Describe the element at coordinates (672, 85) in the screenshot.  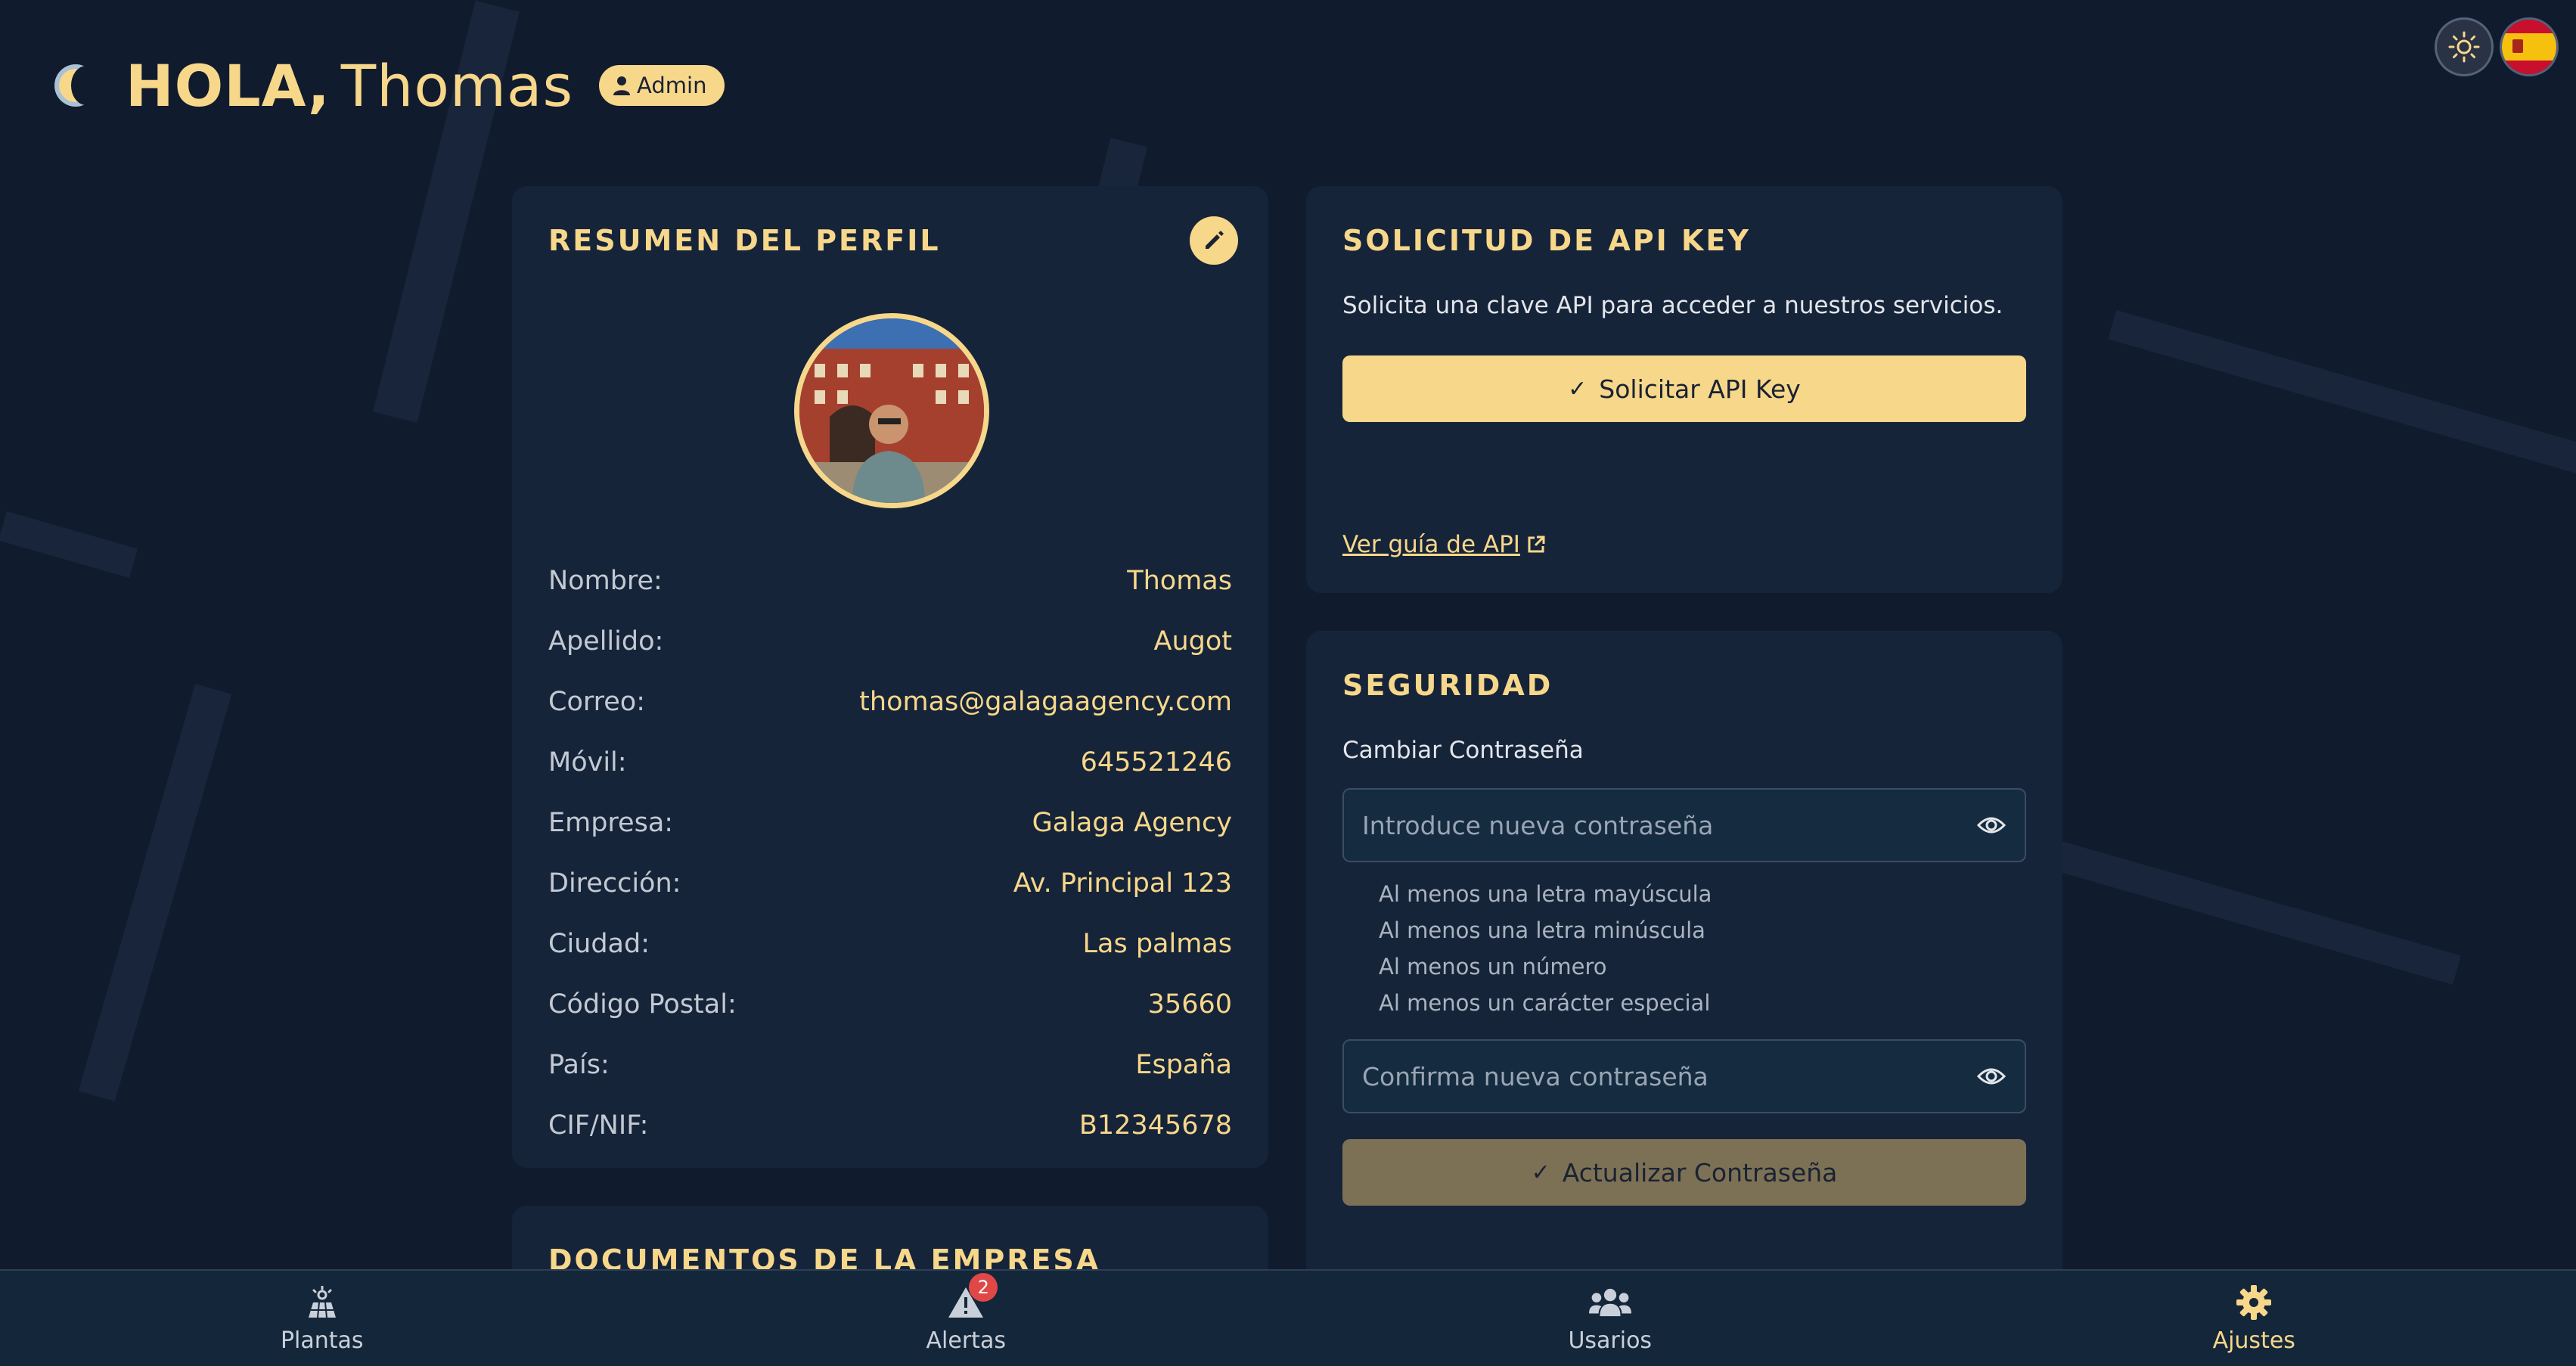
I see `role-badge-label: Admin` at that location.